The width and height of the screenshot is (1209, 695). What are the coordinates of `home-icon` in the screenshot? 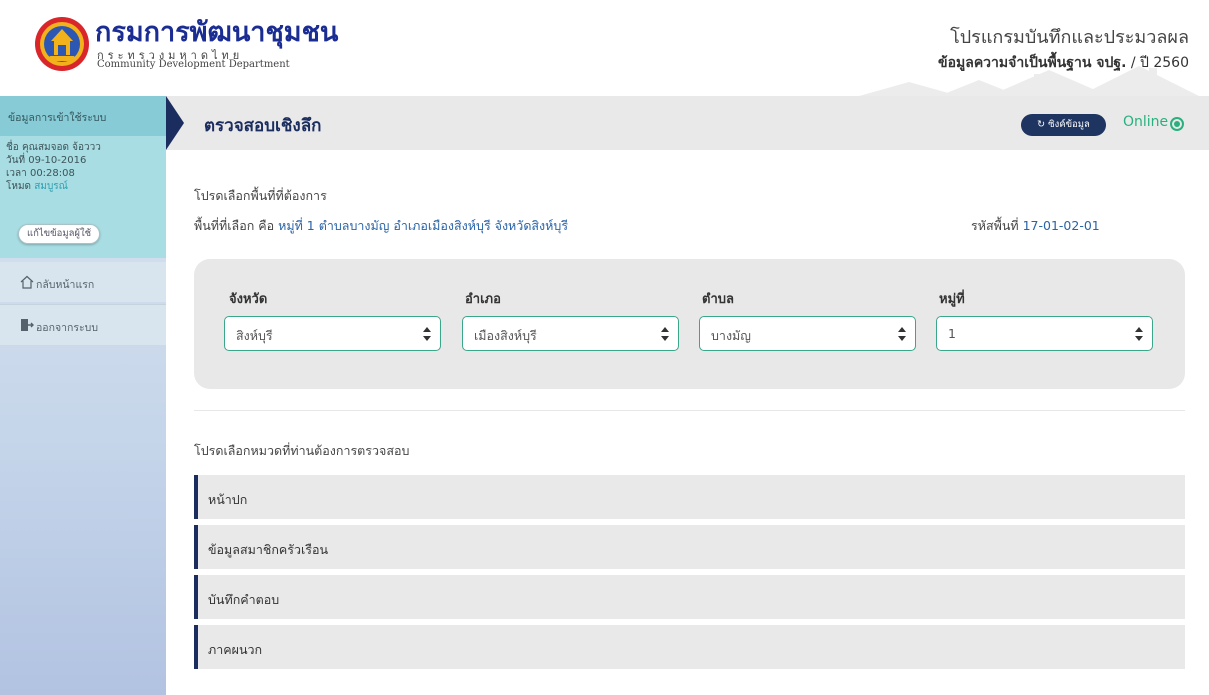 It's located at (27, 282).